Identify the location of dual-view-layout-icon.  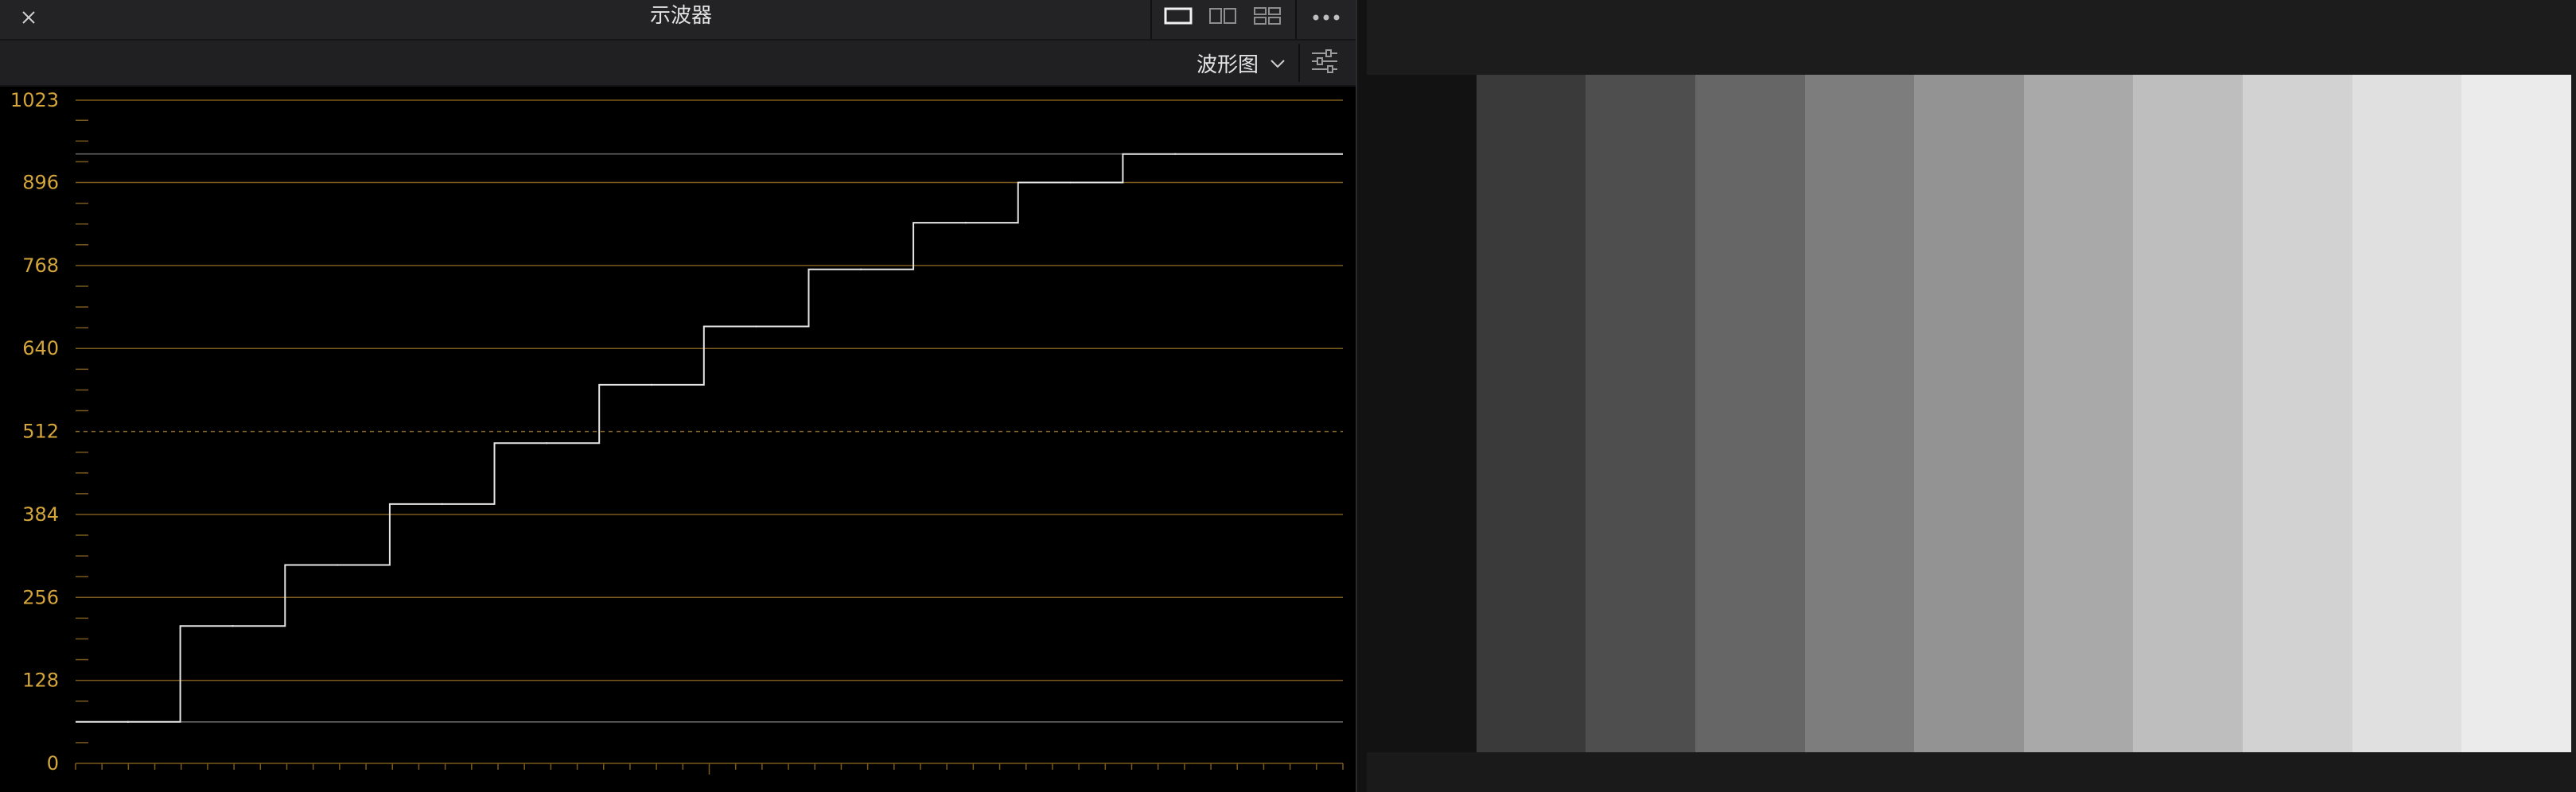
(1223, 17).